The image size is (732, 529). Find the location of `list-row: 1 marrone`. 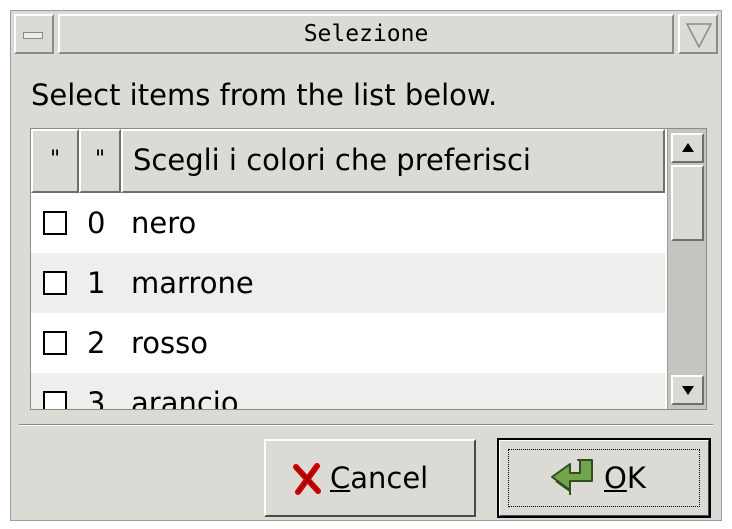

list-row: 1 marrone is located at coordinates (348, 283).